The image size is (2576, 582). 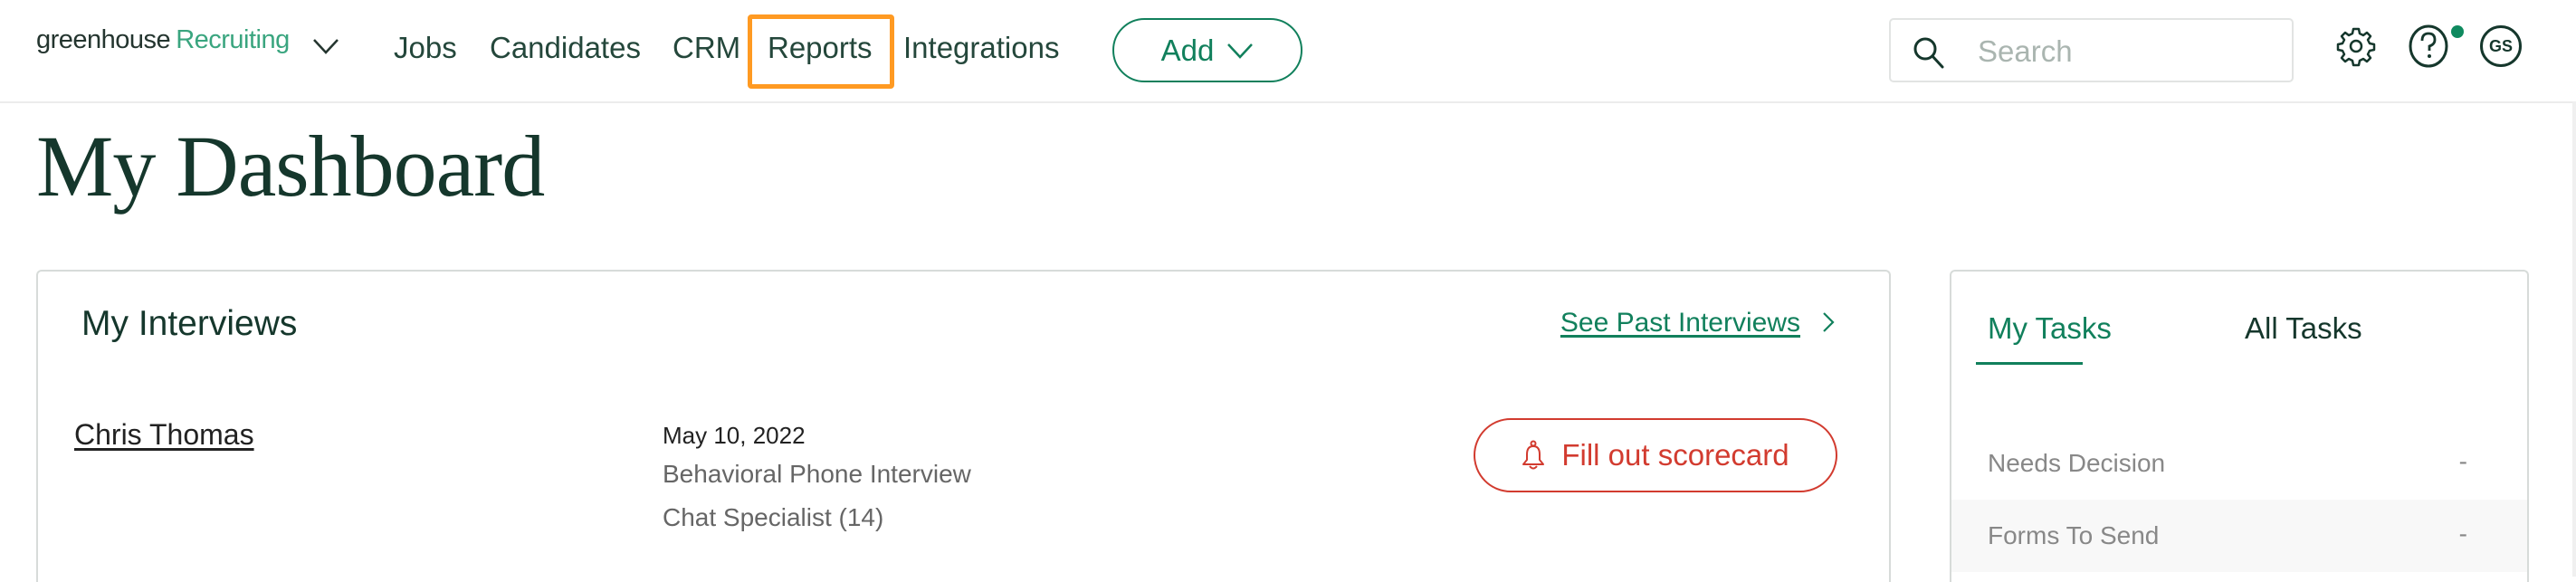 What do you see at coordinates (981, 48) in the screenshot?
I see `nav-integrations: Integrations` at bounding box center [981, 48].